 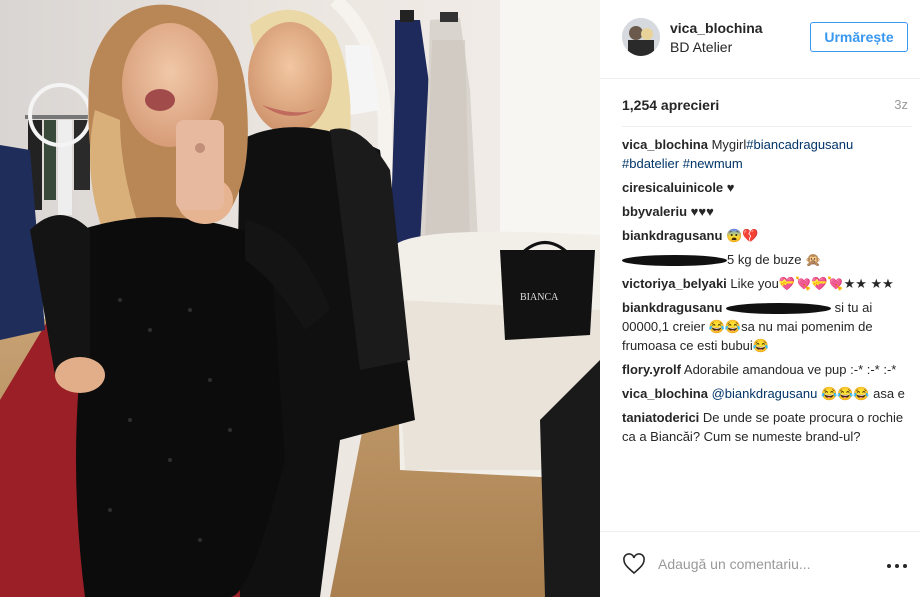 I want to click on add-comment-input, so click(x=768, y=564).